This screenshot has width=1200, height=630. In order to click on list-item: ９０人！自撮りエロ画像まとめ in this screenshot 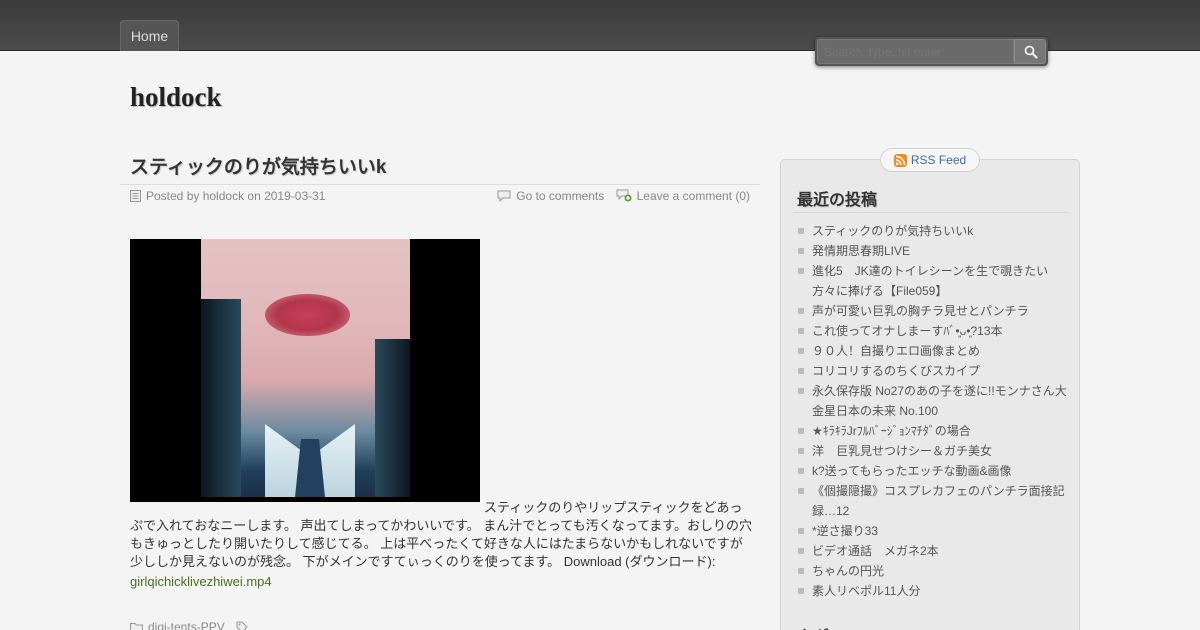, I will do `click(932, 351)`.